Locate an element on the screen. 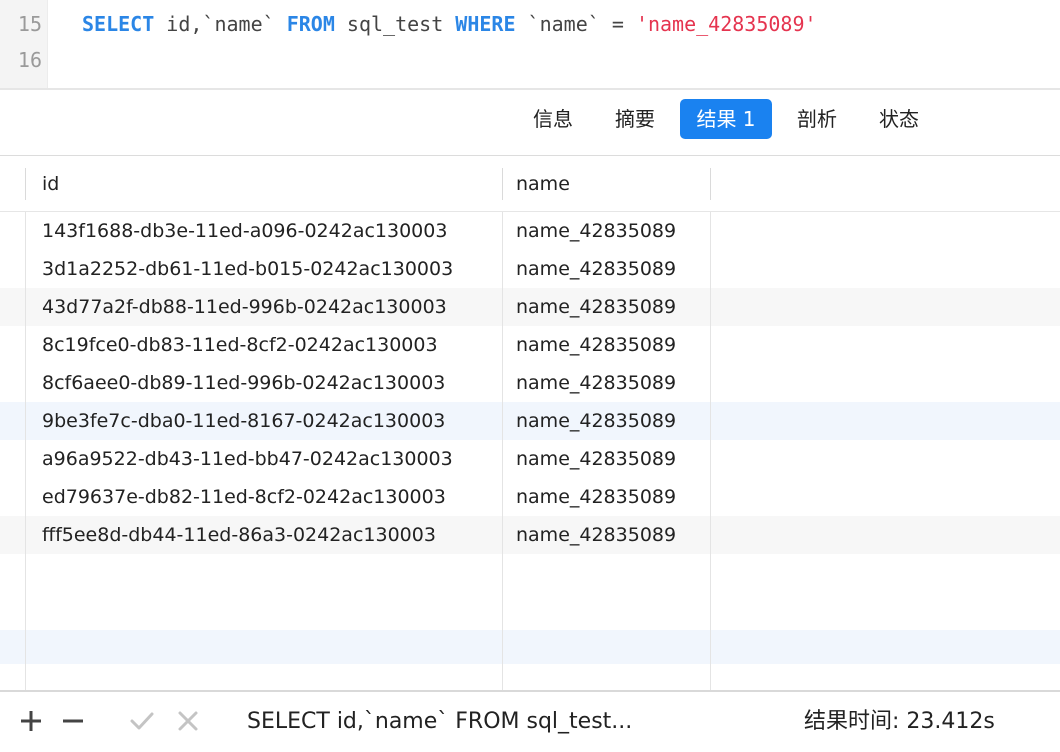 The image size is (1060, 752). line-number-gutter: 15 16 is located at coordinates (24, 44).